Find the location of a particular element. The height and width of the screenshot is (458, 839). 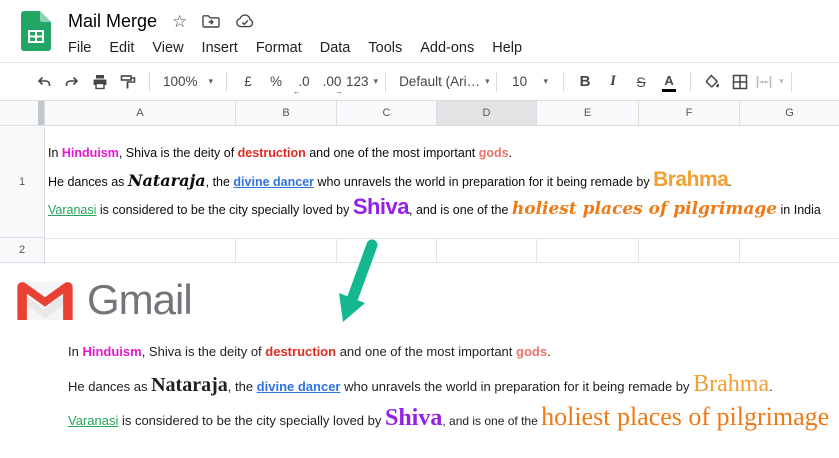

column-header-c: C is located at coordinates (387, 113).